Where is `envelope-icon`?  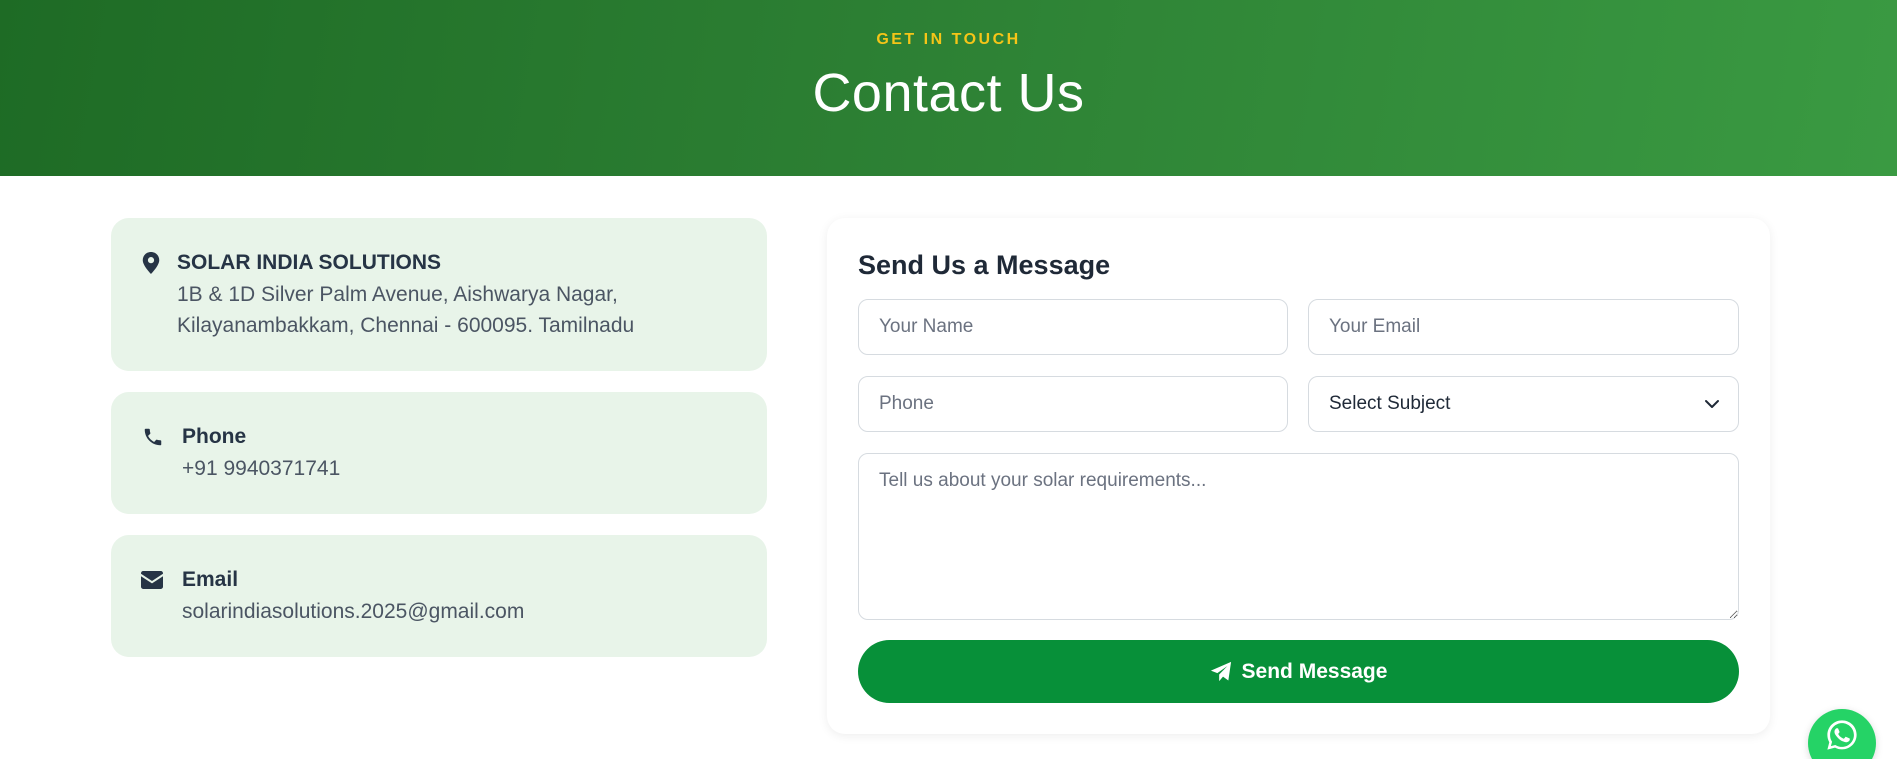
envelope-icon is located at coordinates (152, 580).